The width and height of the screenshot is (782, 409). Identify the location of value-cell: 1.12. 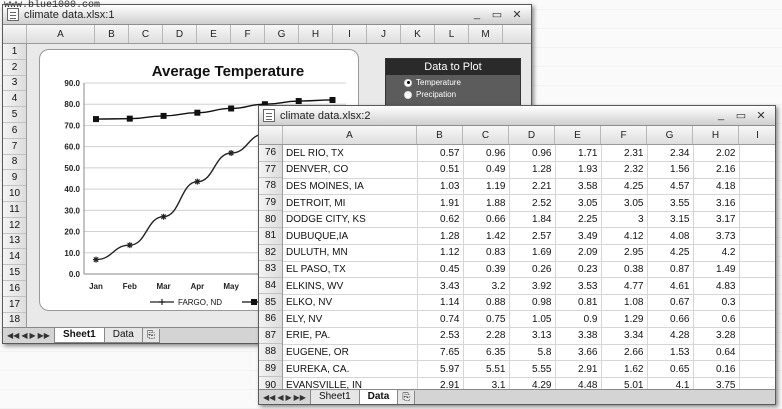
(440, 253).